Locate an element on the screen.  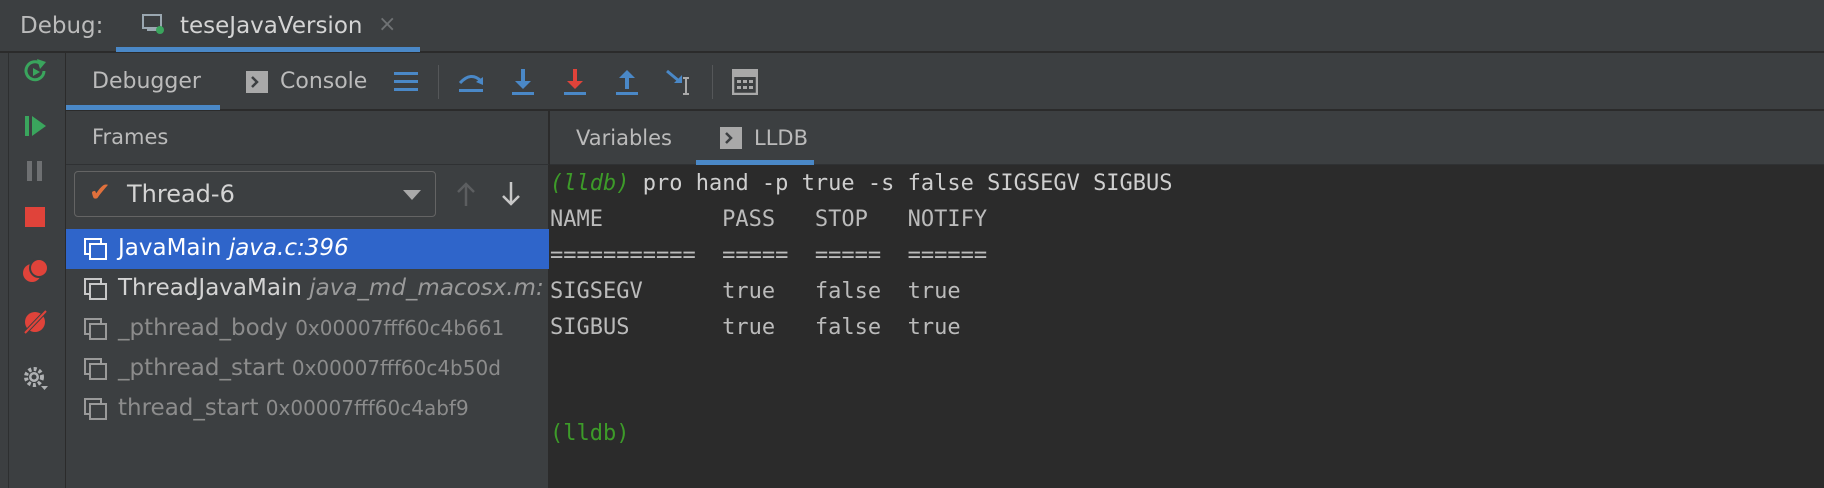
mute-breakpoints-icon is located at coordinates (35, 322).